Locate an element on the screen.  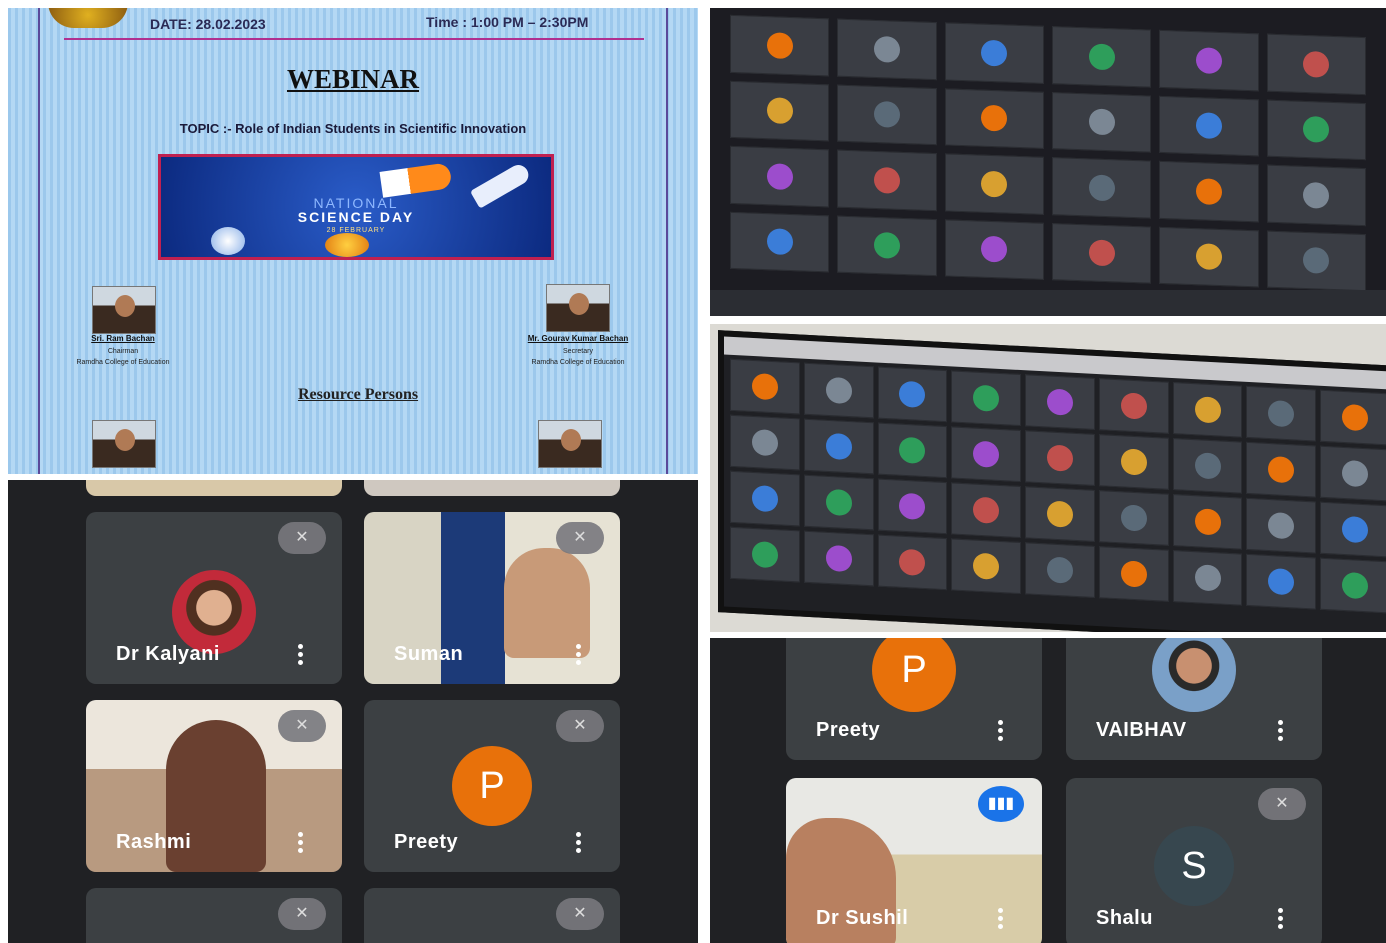
participant-tile: ✕ Suman is located at coordinates (492, 598).